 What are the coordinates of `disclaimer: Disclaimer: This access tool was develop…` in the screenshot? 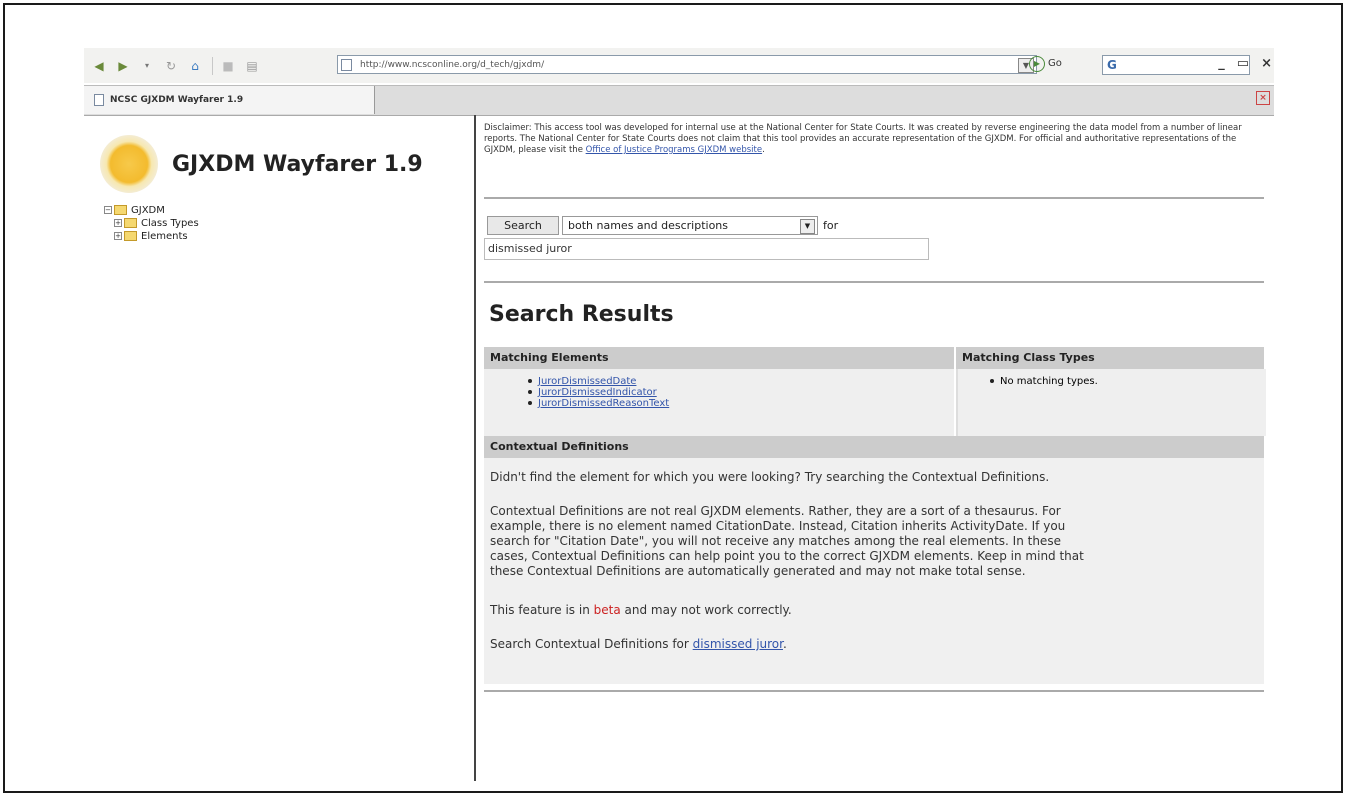 It's located at (874, 139).